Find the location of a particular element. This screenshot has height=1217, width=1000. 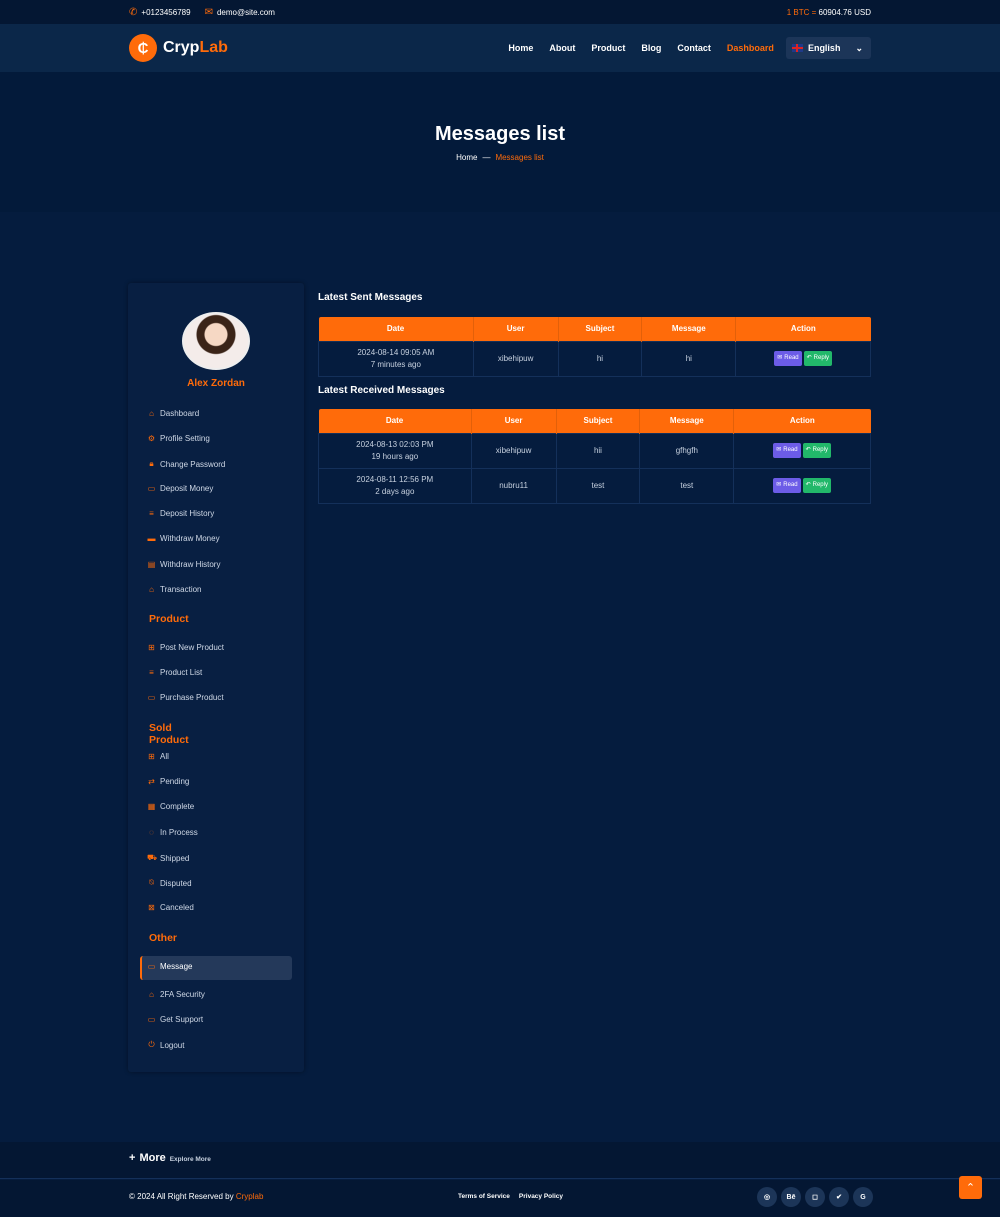

plus-icon: + is located at coordinates (132, 1158).